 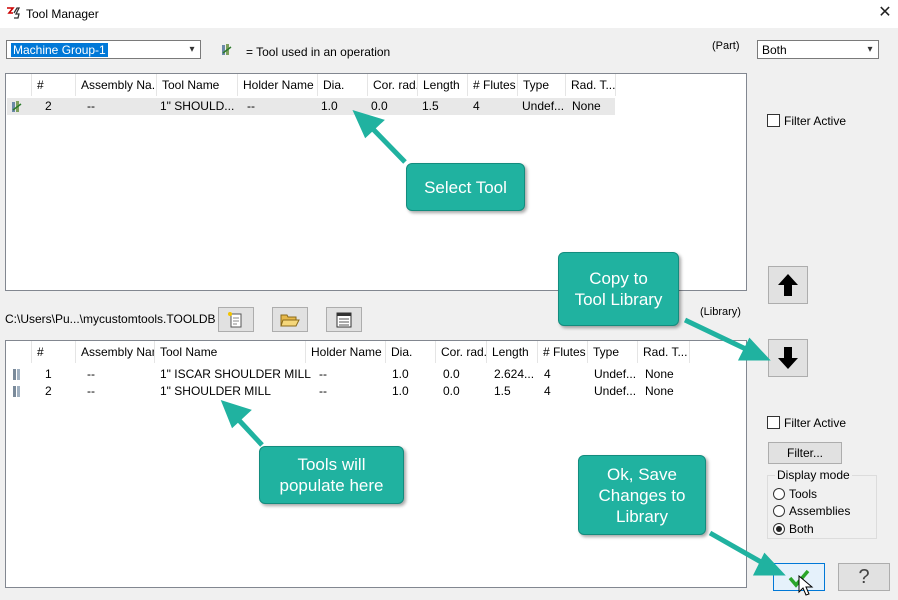 What do you see at coordinates (465, 187) in the screenshot?
I see `callout-select-tool: Select Tool` at bounding box center [465, 187].